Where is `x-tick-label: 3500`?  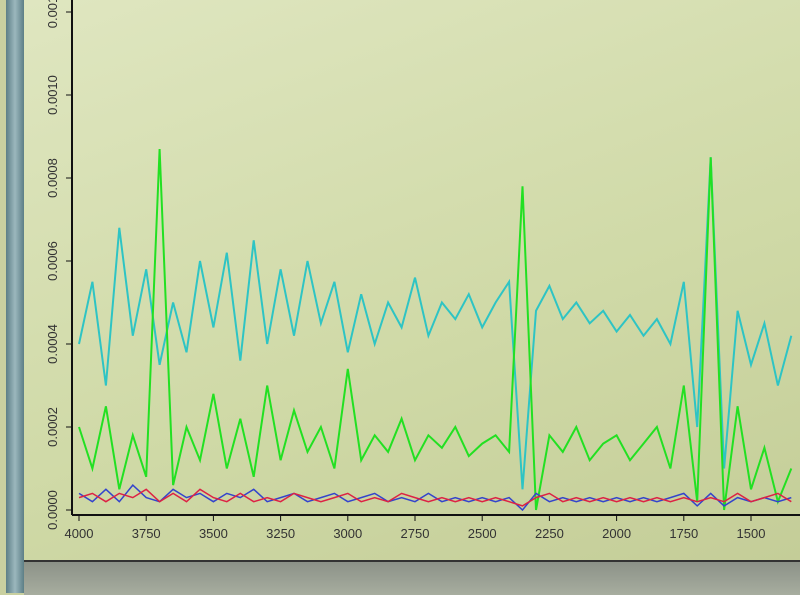
x-tick-label: 3500 is located at coordinates (213, 533).